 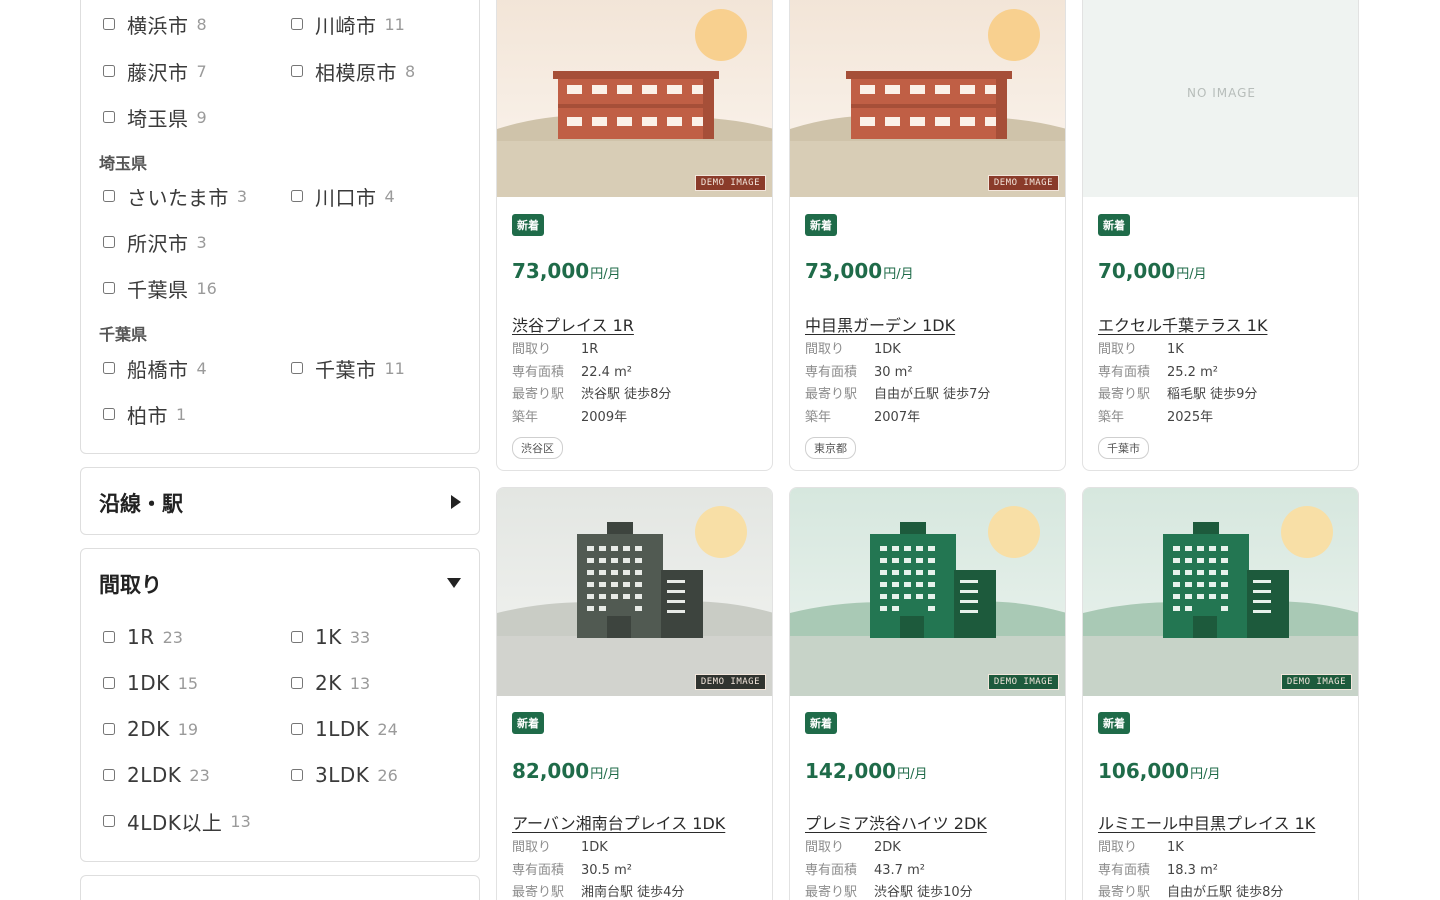 I want to click on option-label: 川崎市, so click(x=346, y=25).